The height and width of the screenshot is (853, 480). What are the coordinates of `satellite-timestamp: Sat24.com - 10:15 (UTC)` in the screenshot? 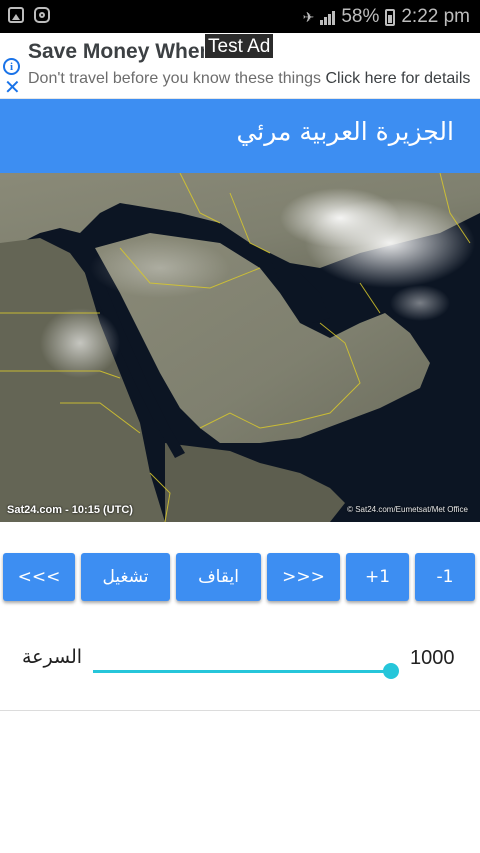 It's located at (70, 510).